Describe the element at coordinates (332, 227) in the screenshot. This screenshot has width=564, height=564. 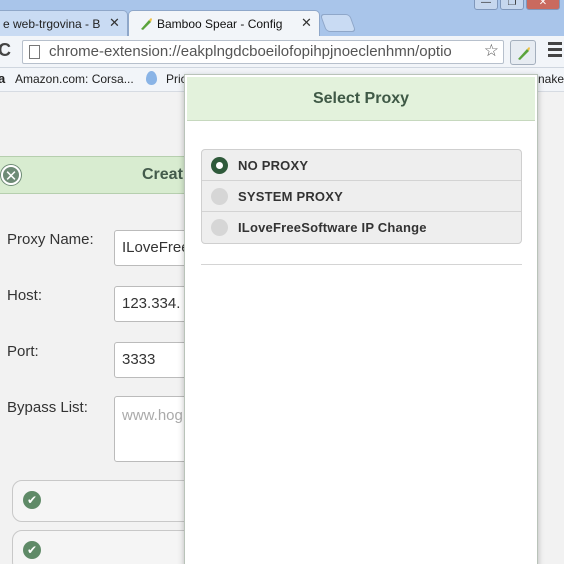
I see `proxy-option-label: ILoveFreeSoftware IP Change` at that location.